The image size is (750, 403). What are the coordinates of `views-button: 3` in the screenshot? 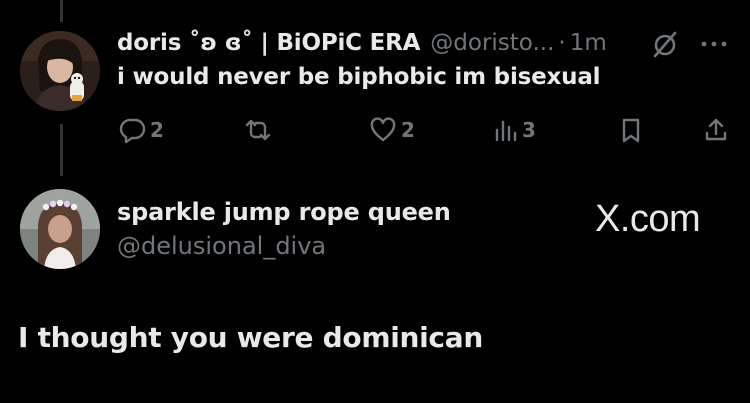 It's located at (515, 130).